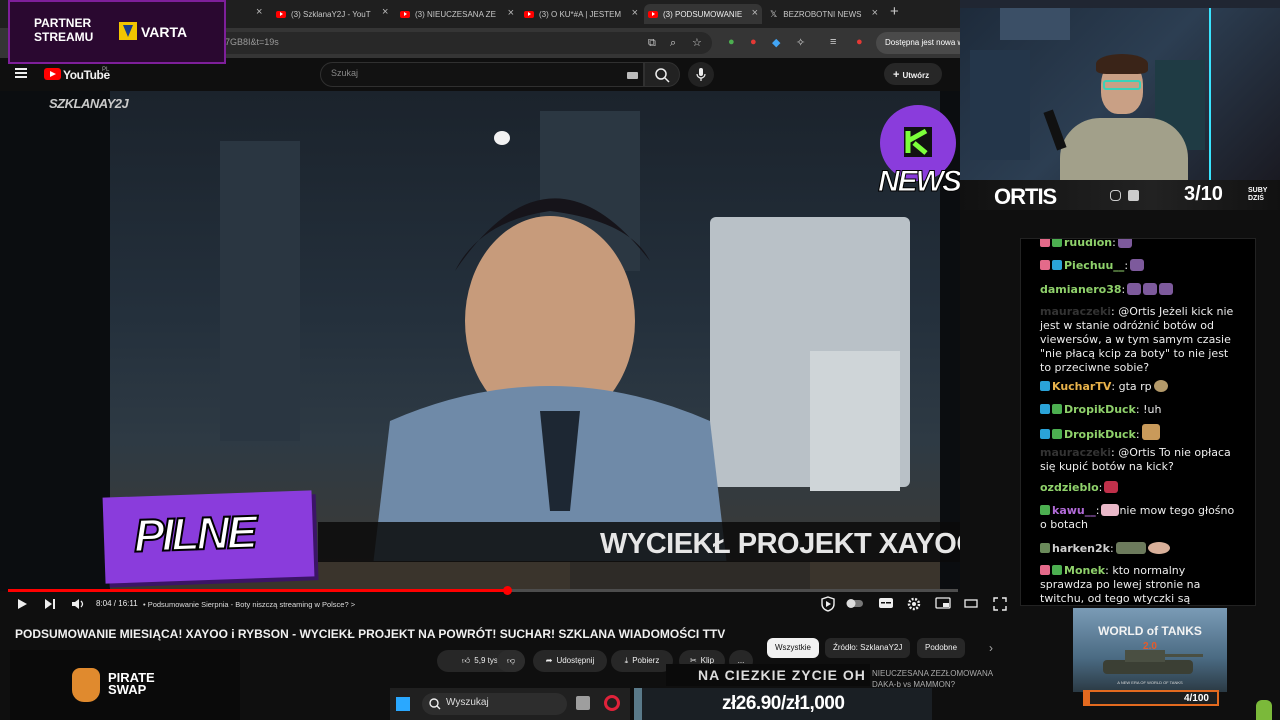 The height and width of the screenshot is (720, 1280). What do you see at coordinates (697, 42) in the screenshot?
I see `bookmark-star-icon: ☆` at bounding box center [697, 42].